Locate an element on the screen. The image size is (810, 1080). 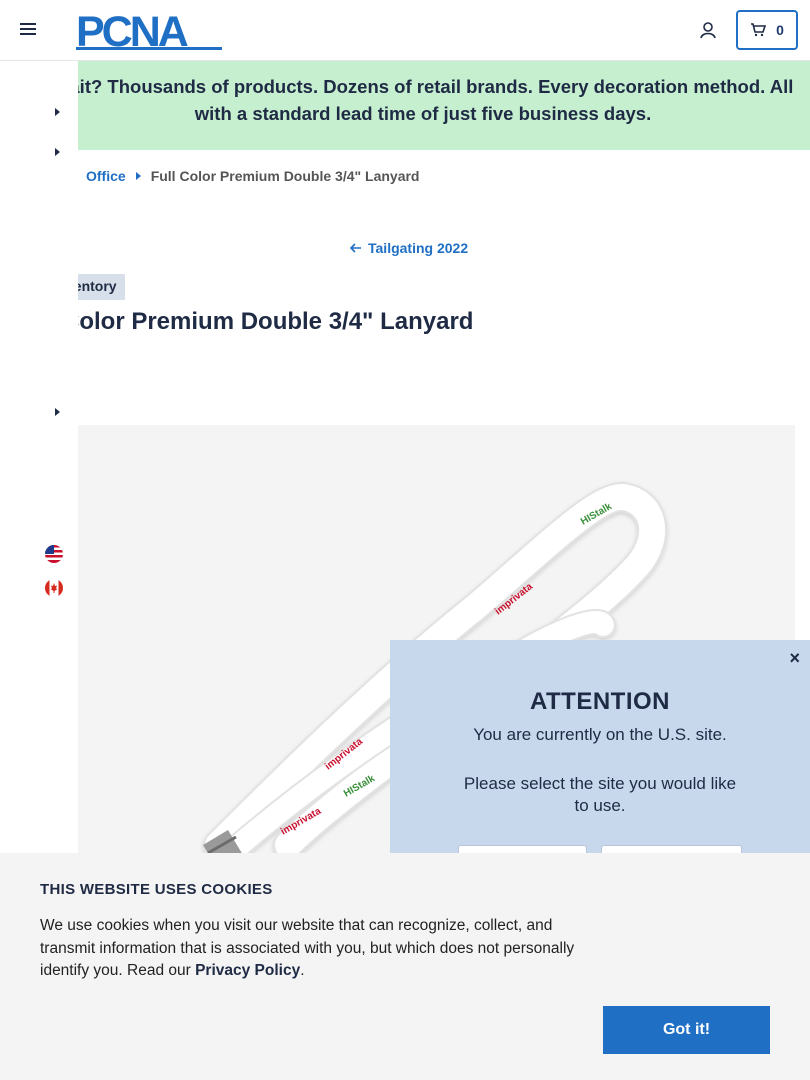
menu-icon is located at coordinates (28, 30).